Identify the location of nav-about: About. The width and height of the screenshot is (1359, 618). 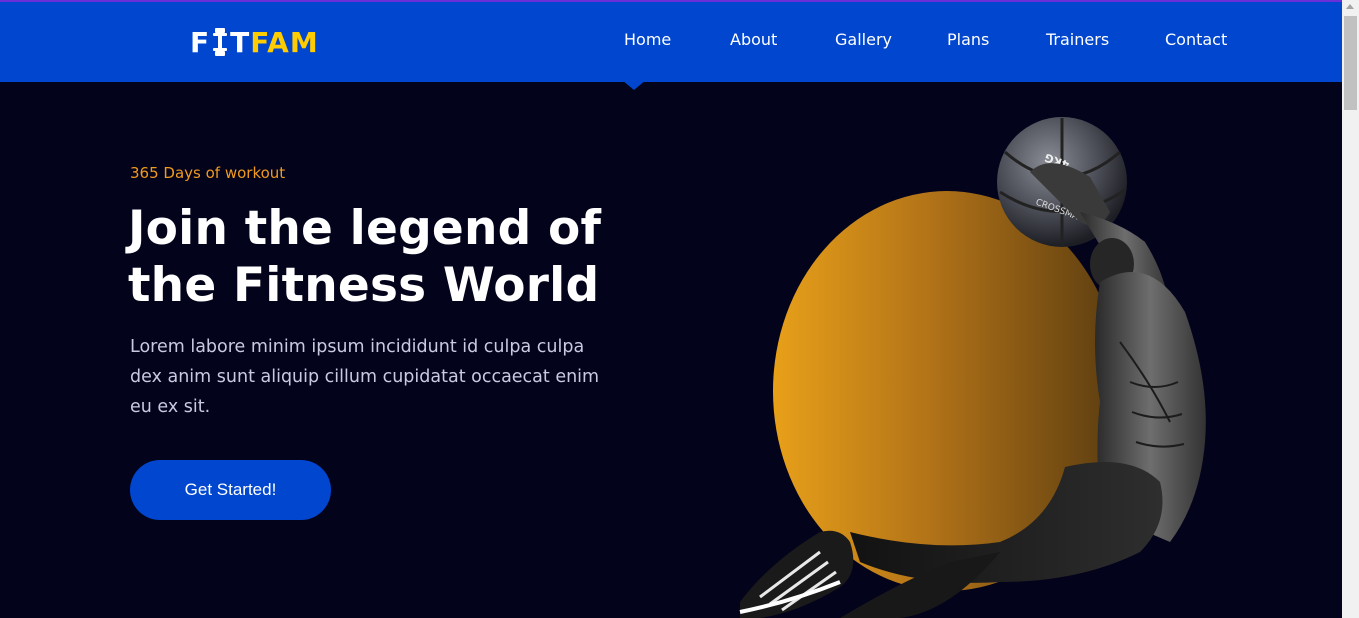
(753, 39).